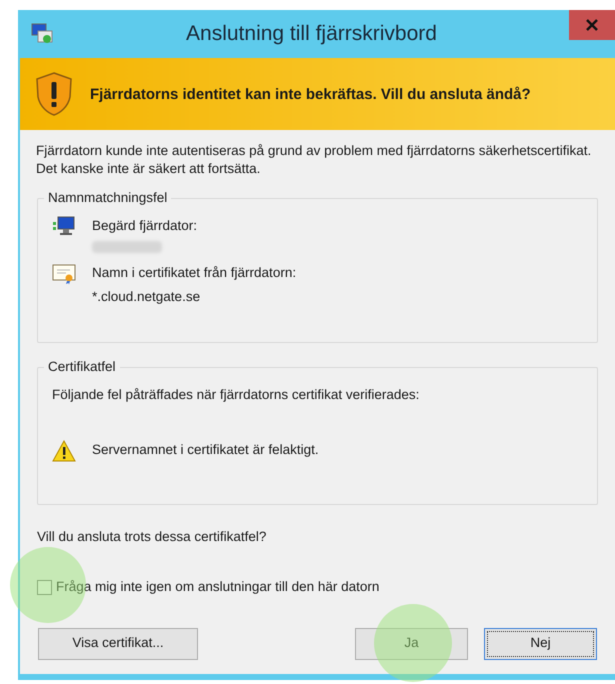 The width and height of the screenshot is (615, 684). Describe the element at coordinates (236, 395) in the screenshot. I see `error-intro: Följande fel påträffades när fjärrdatorns certifikat verifierades:` at that location.